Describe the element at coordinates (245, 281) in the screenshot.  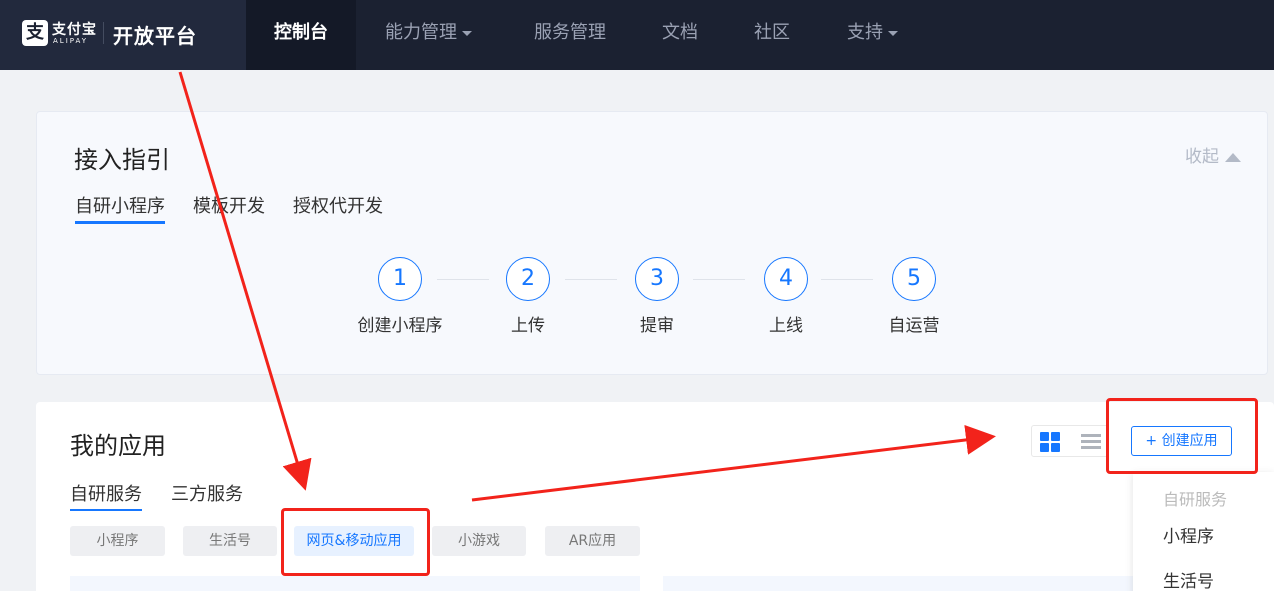
I see `arrow-to-web-app` at that location.